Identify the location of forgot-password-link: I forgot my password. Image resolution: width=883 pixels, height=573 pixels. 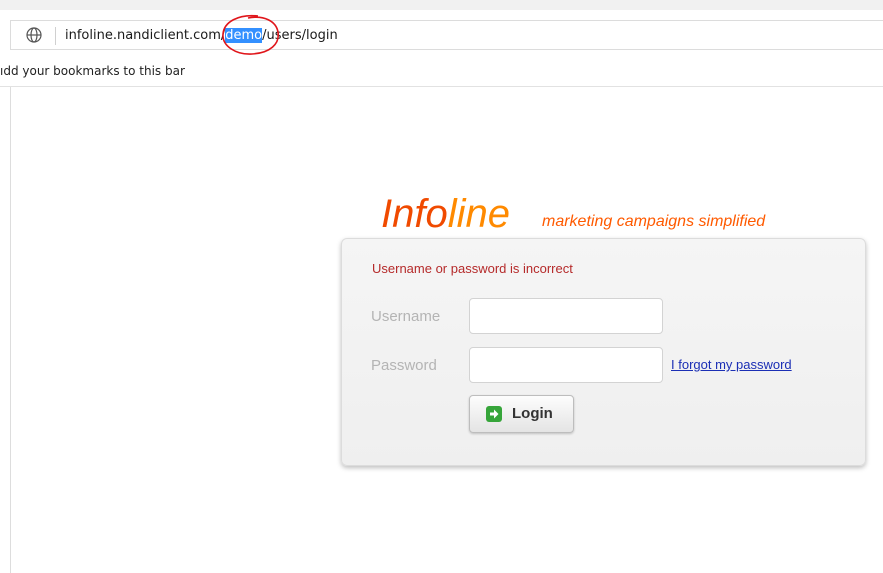
(731, 364).